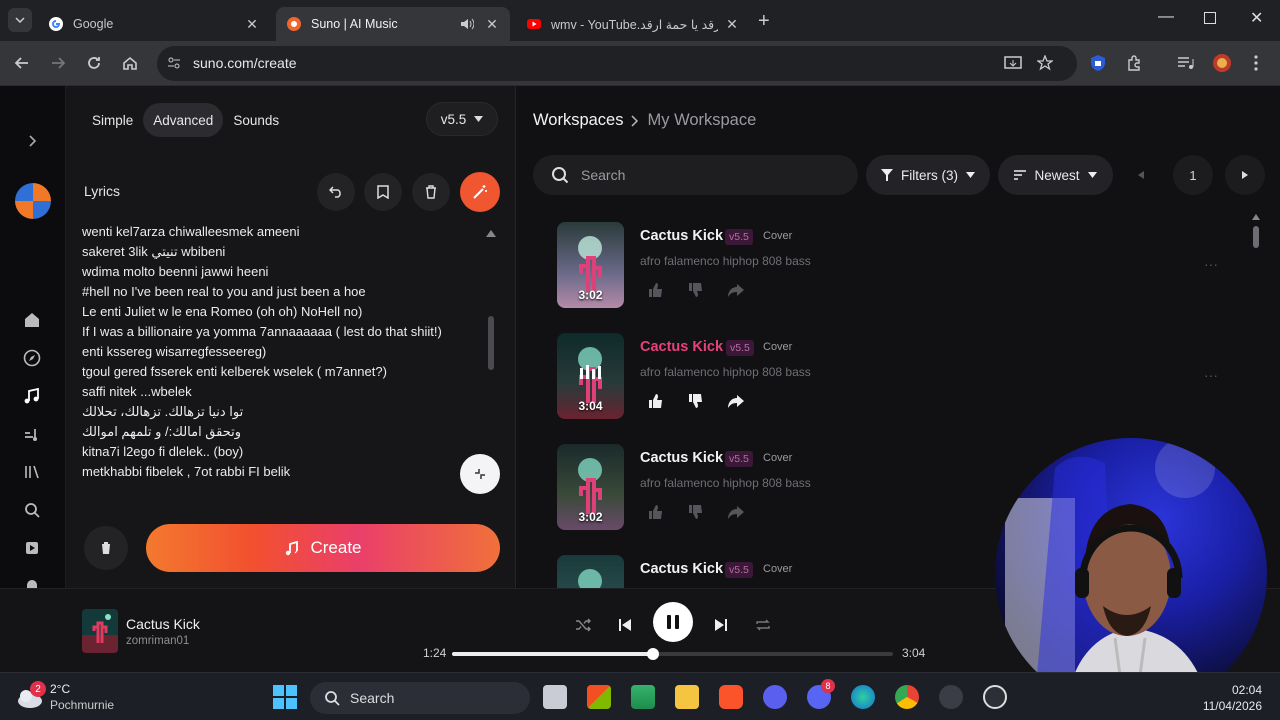 The image size is (1280, 720). I want to click on extensions-button, so click(1134, 63).